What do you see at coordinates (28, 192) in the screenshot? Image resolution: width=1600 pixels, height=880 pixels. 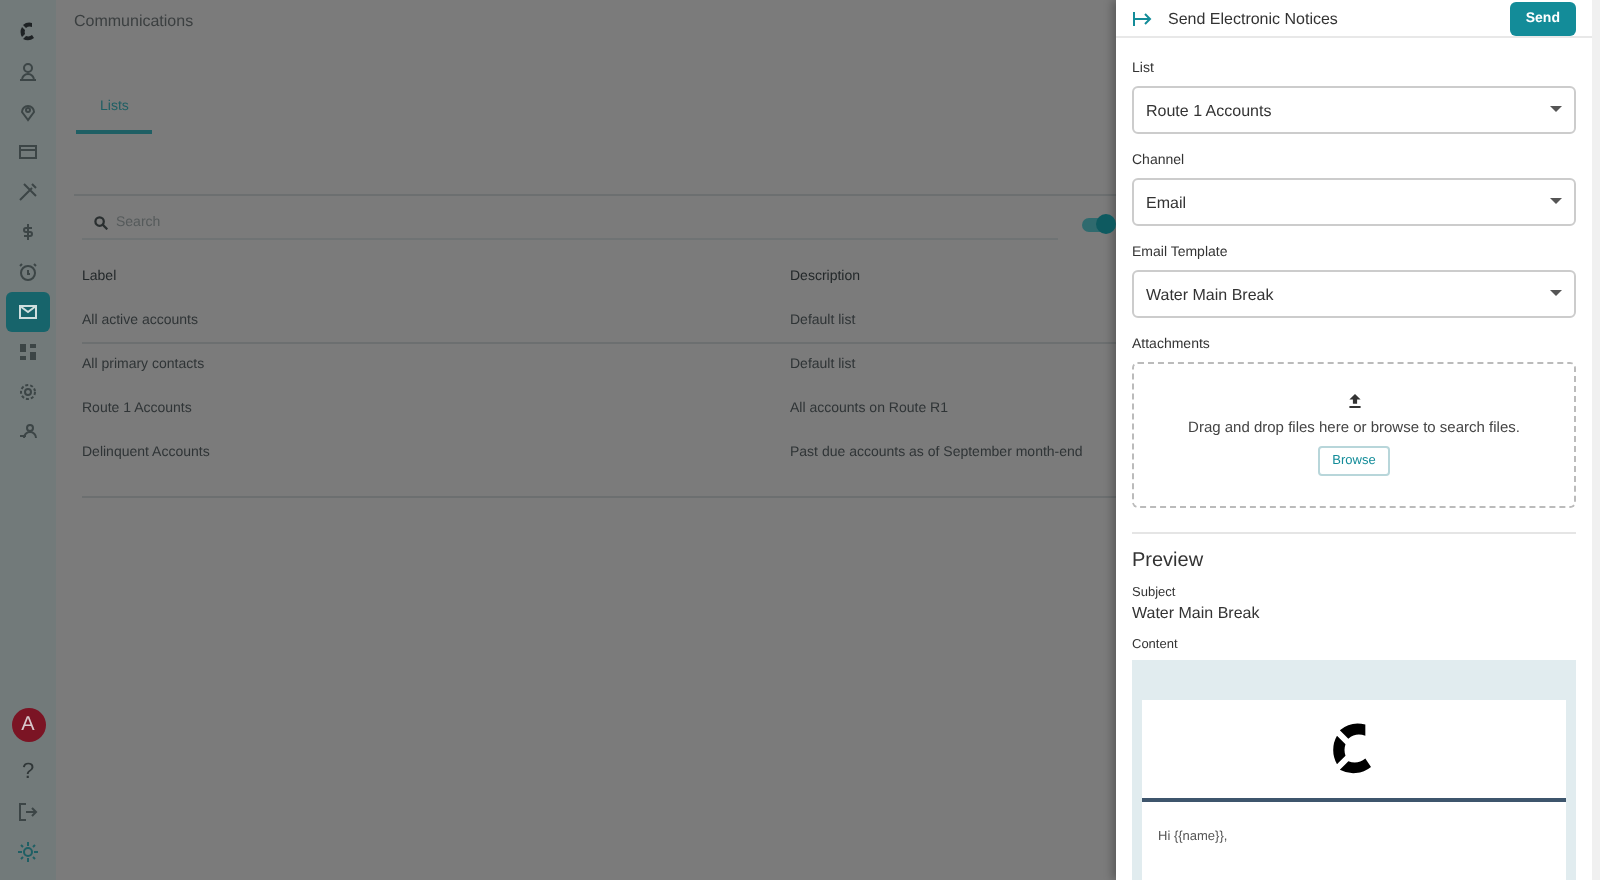 I see `tools-icon` at bounding box center [28, 192].